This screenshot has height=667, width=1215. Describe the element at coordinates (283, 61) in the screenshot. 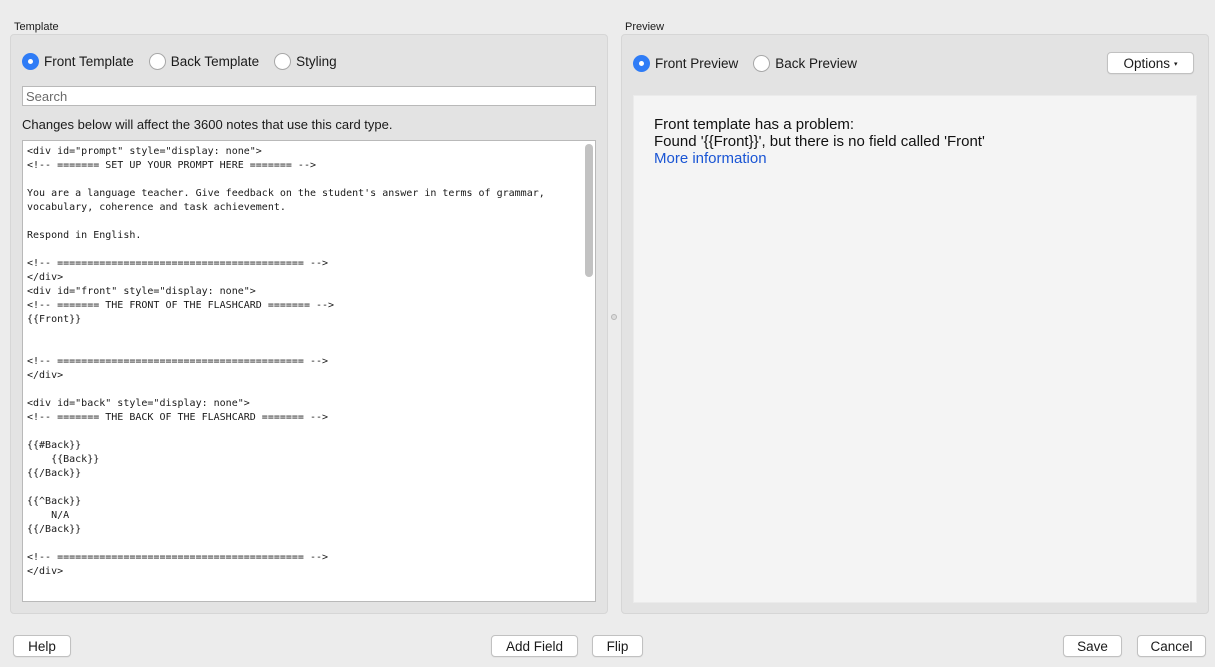

I see `styling-radio` at that location.